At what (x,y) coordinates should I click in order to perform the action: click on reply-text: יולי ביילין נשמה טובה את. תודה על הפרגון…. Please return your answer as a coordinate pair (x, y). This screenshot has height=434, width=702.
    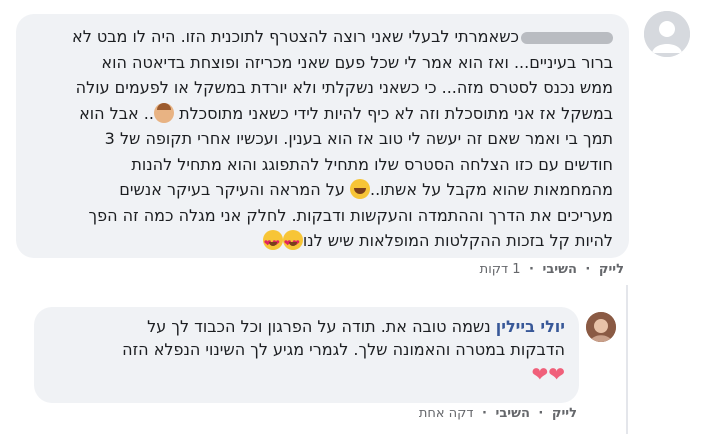
    Looking at the image, I should click on (343, 351).